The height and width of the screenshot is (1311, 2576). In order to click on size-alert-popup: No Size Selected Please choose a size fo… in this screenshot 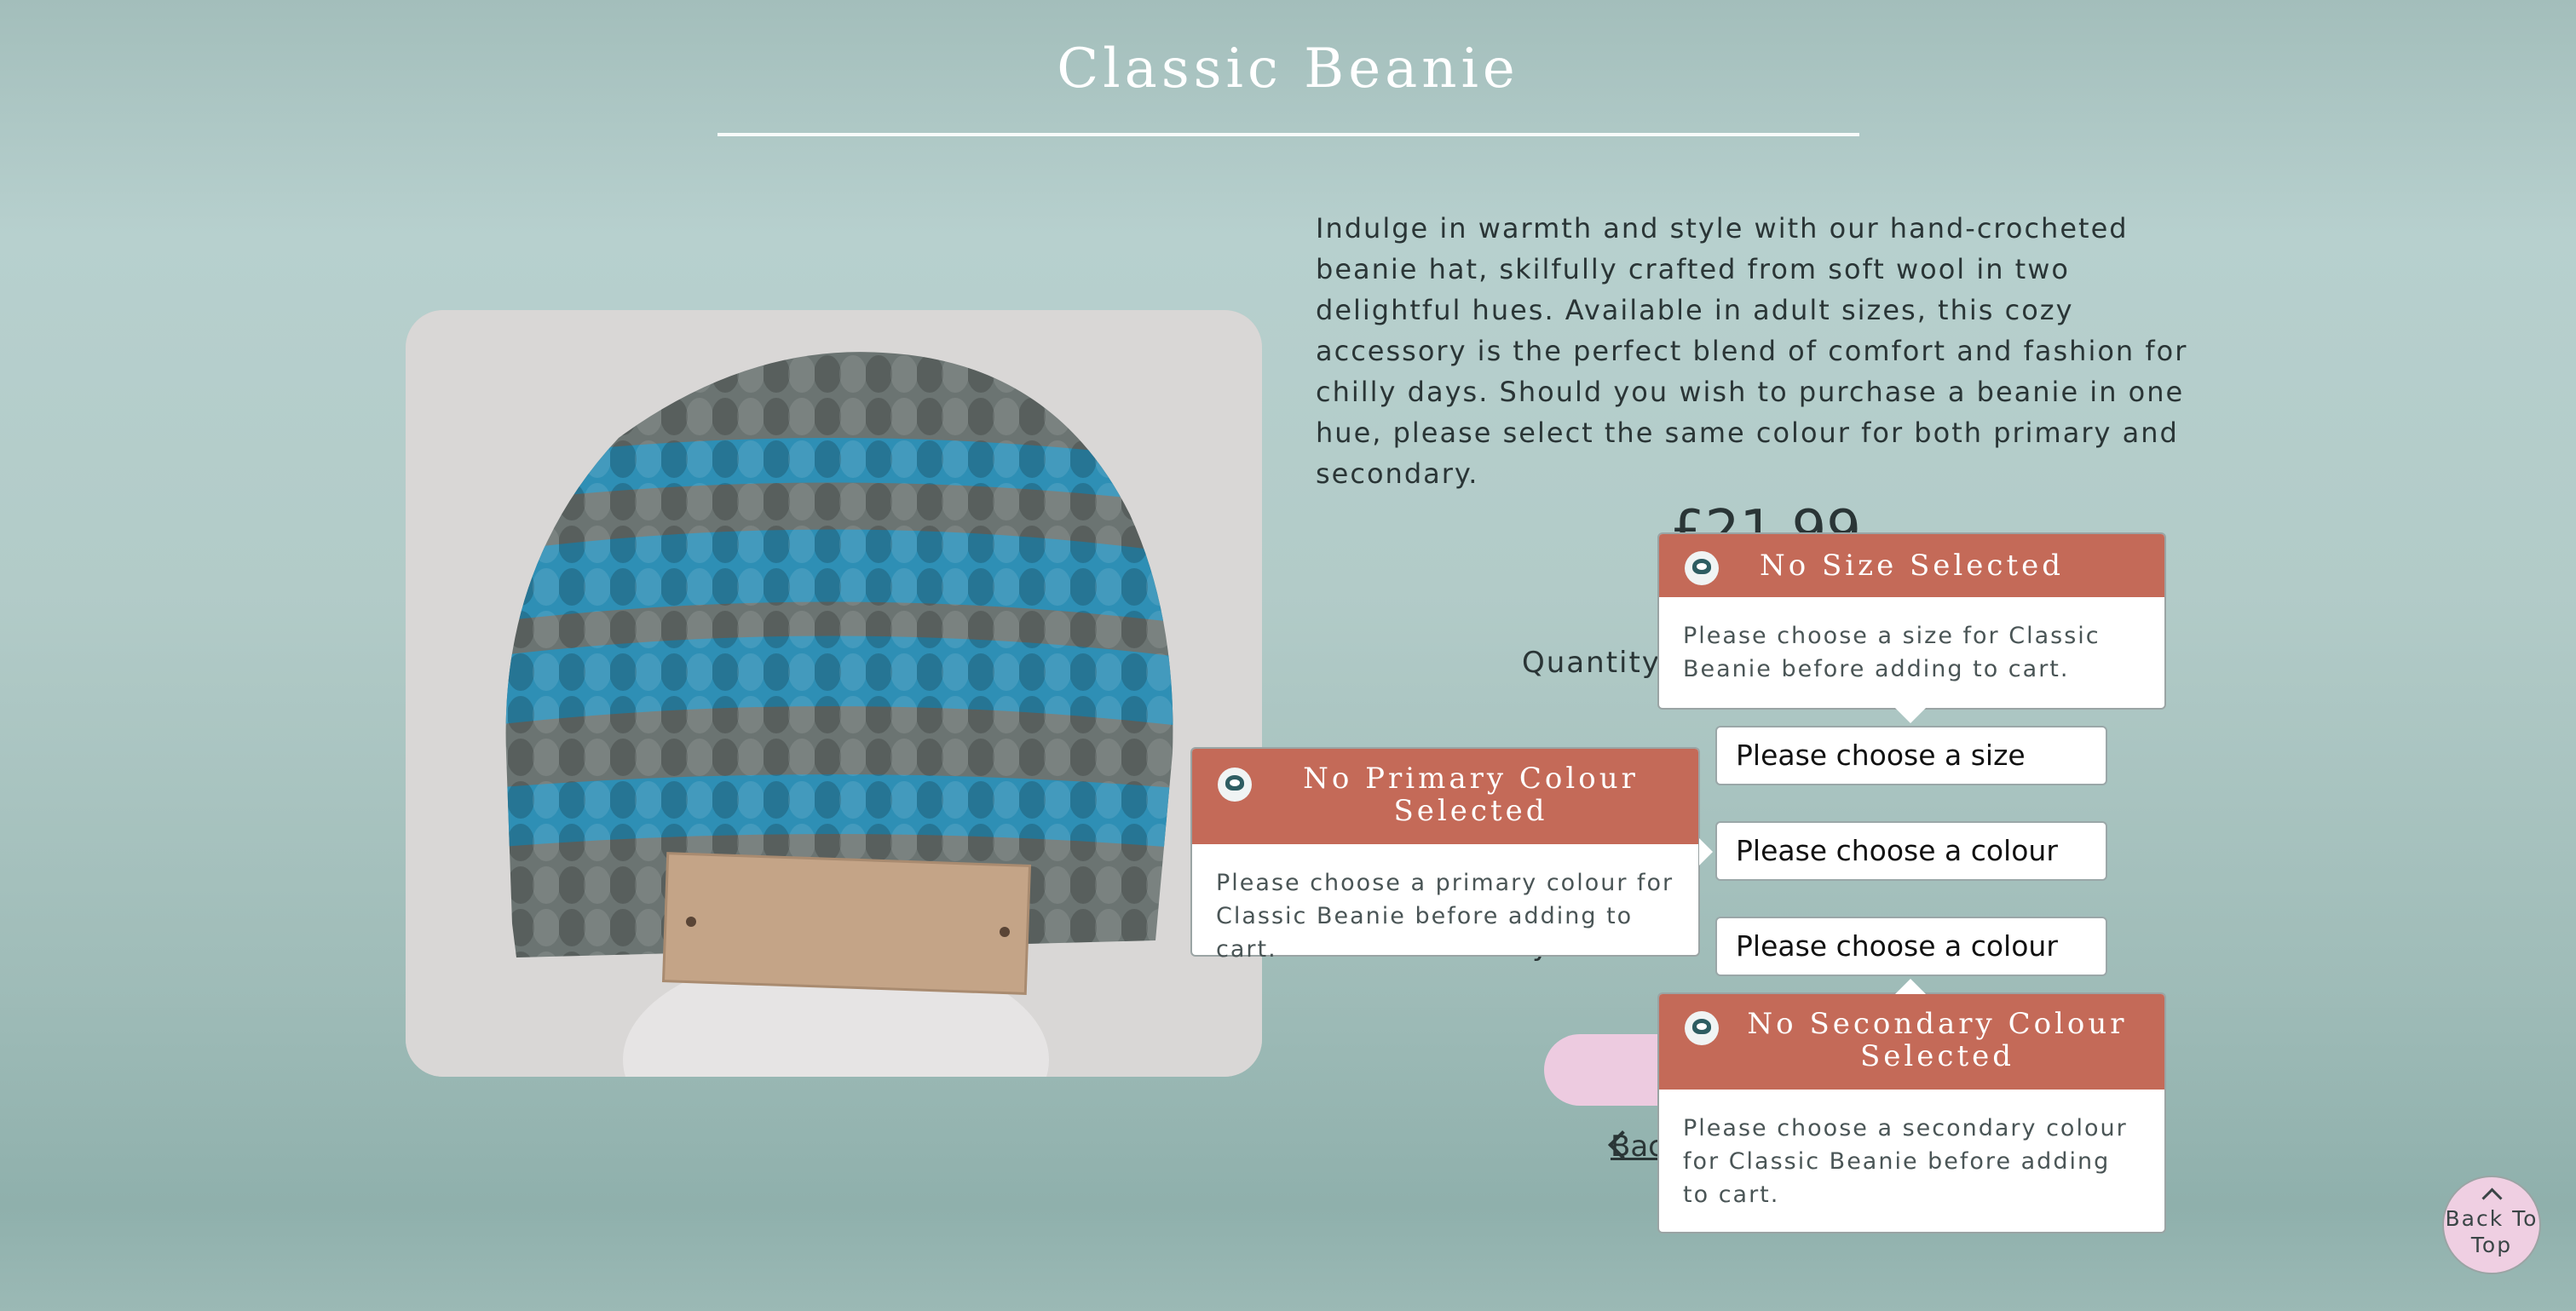, I will do `click(1911, 621)`.